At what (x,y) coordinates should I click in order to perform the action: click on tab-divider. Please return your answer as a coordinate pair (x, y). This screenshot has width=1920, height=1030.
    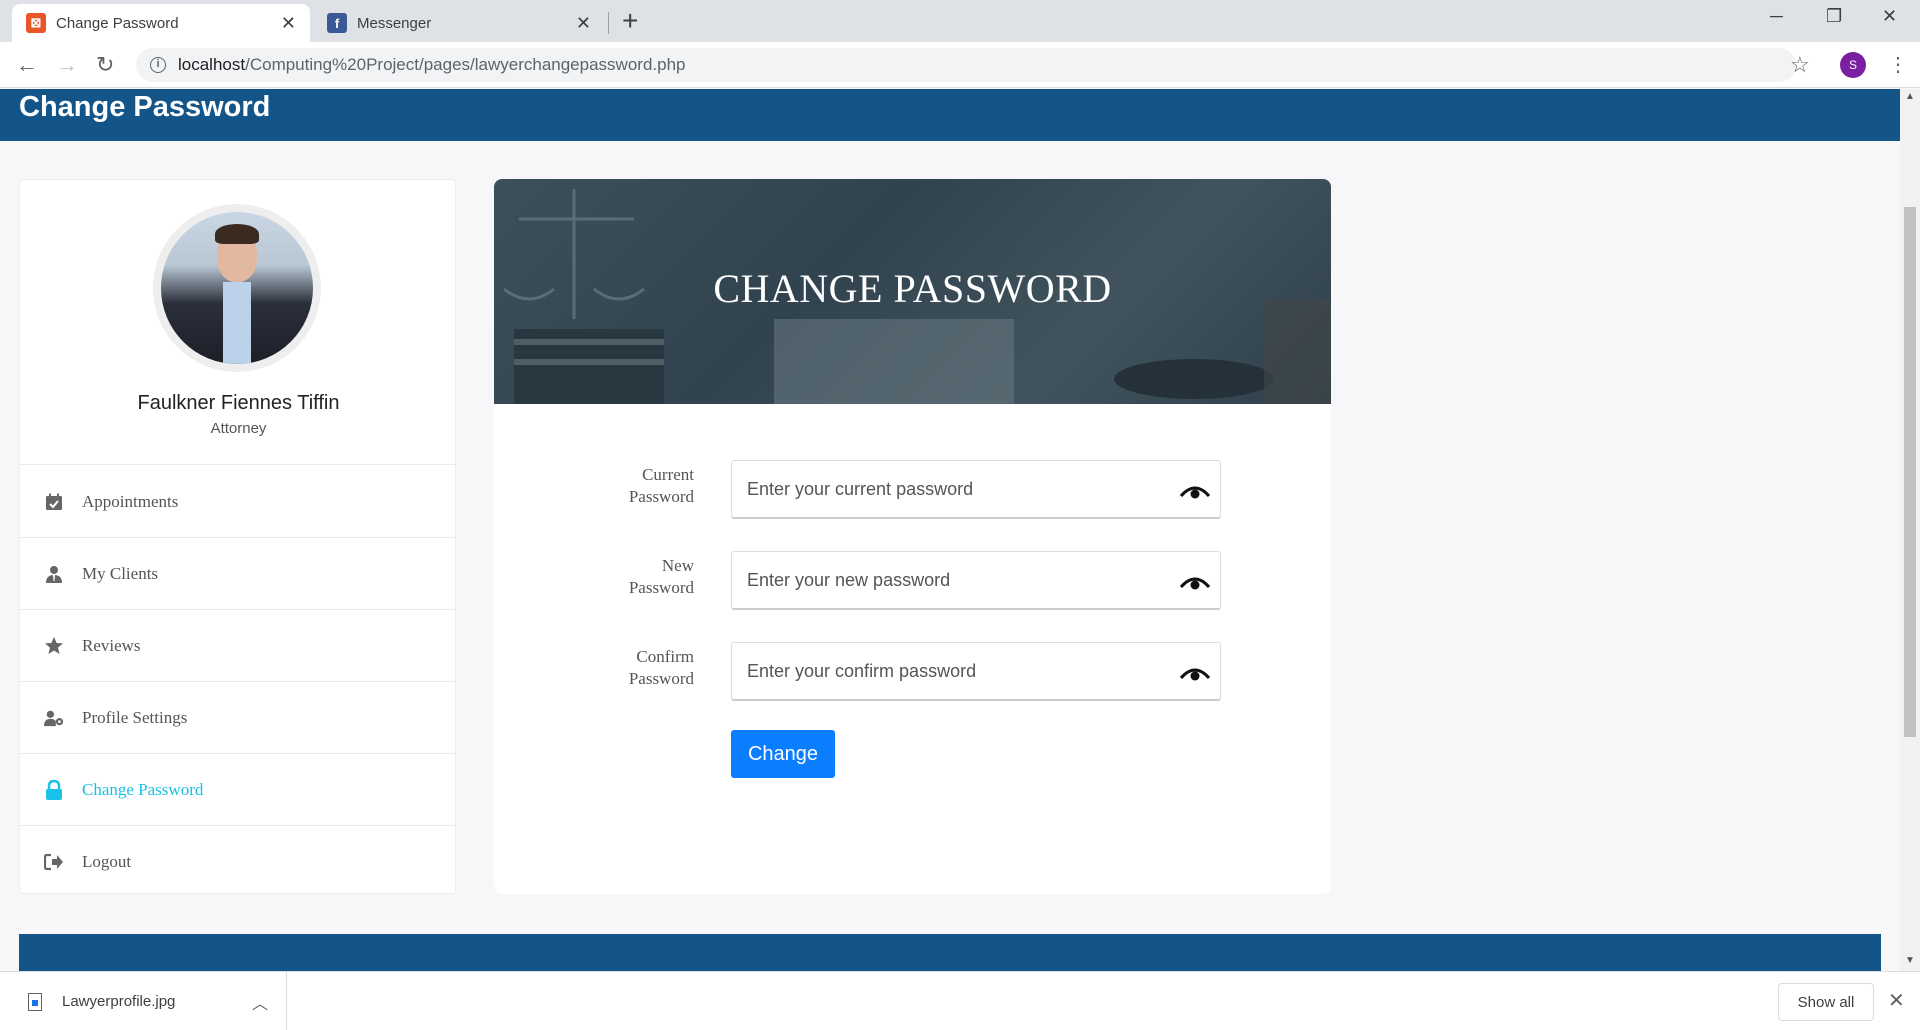
    Looking at the image, I should click on (608, 23).